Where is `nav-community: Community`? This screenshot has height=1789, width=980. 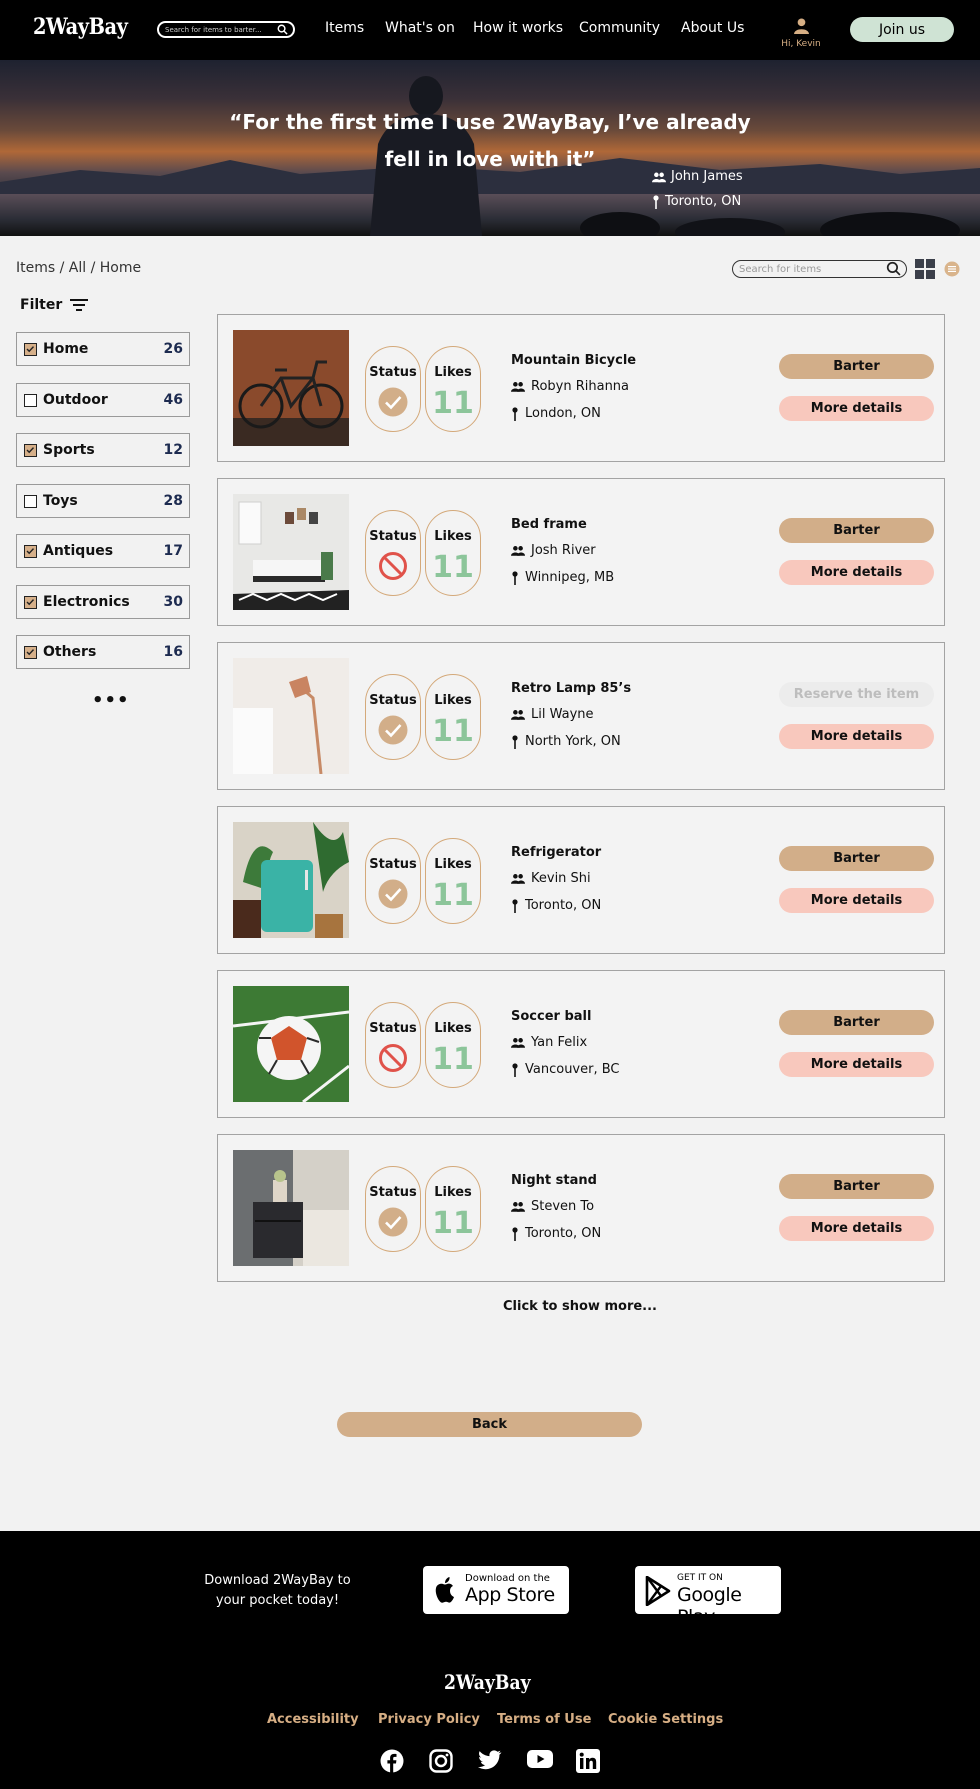
nav-community: Community is located at coordinates (619, 28).